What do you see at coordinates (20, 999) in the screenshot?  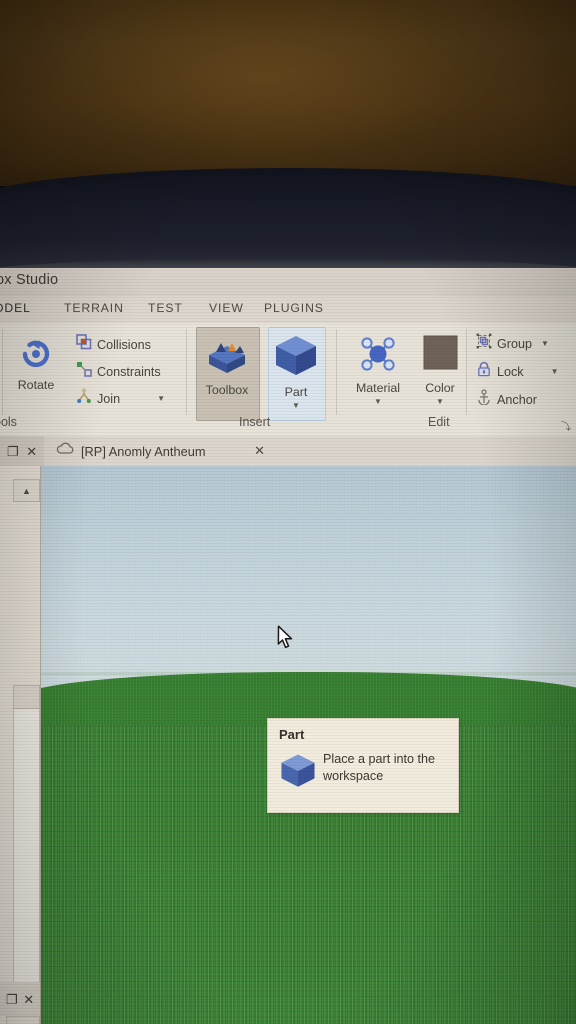 I see `bottom-dock-controls: ❐ ✕` at bounding box center [20, 999].